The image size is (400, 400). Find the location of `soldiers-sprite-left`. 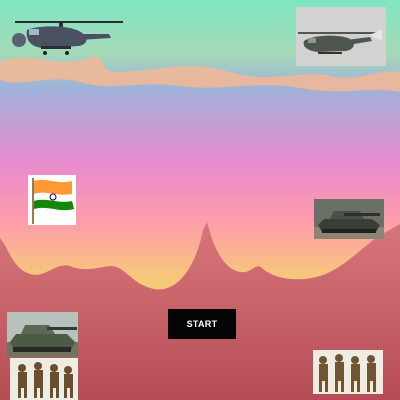

soldiers-sprite-left is located at coordinates (44, 379).